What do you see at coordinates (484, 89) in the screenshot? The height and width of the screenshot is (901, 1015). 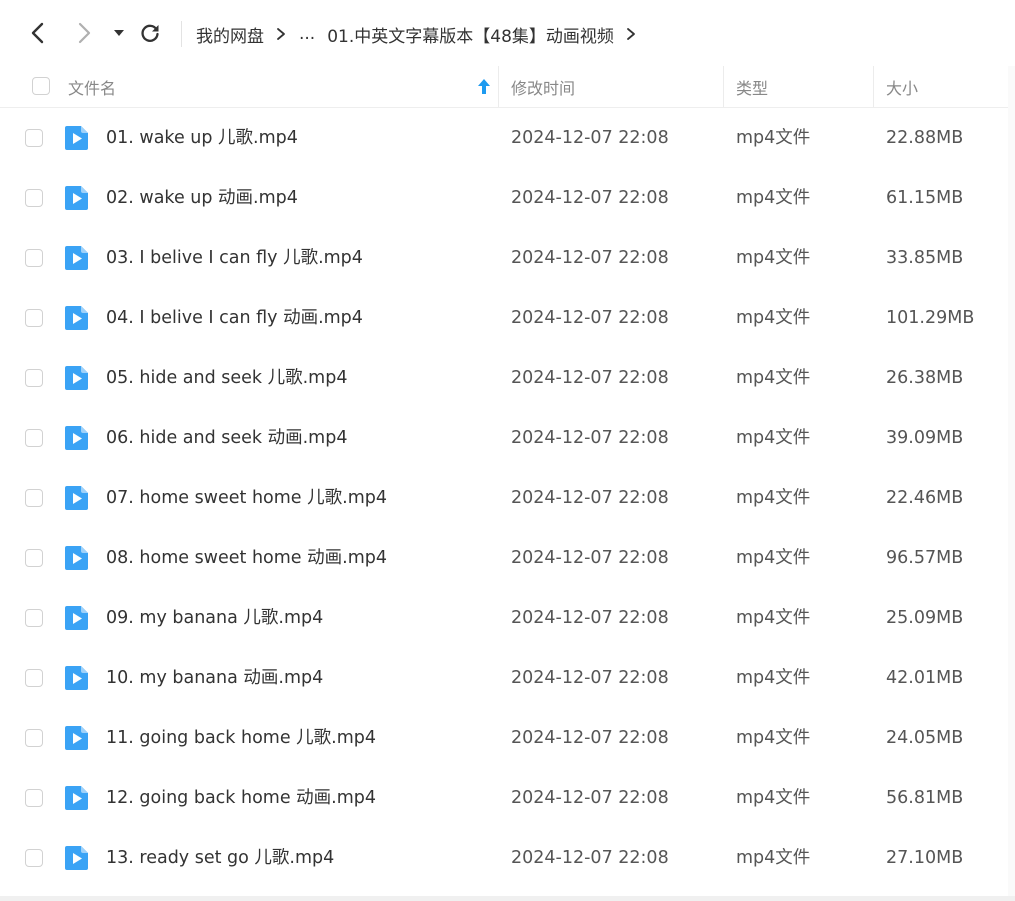 I see `arrow-up-icon` at bounding box center [484, 89].